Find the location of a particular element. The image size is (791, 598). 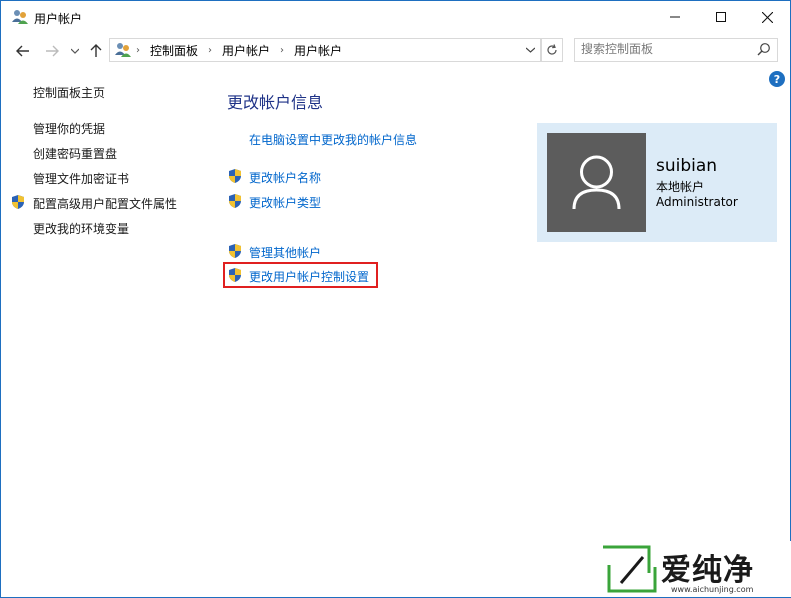

refresh-button is located at coordinates (552, 50).